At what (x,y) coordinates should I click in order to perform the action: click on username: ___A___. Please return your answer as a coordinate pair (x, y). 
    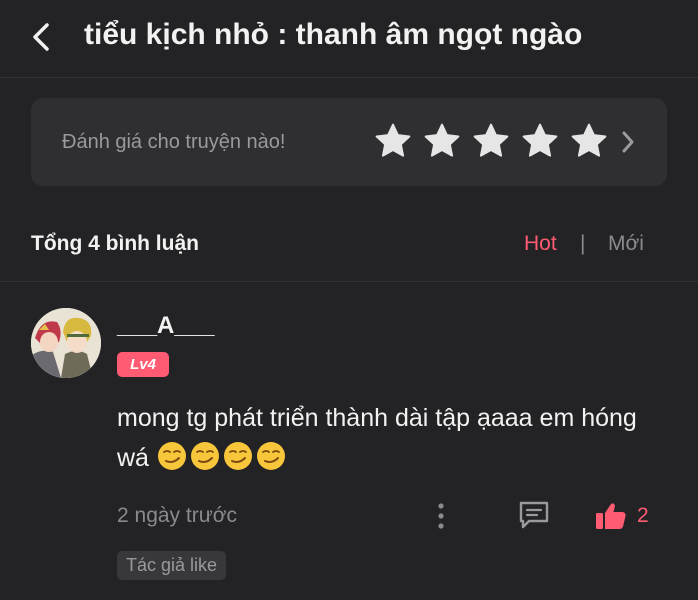
    Looking at the image, I should click on (165, 326).